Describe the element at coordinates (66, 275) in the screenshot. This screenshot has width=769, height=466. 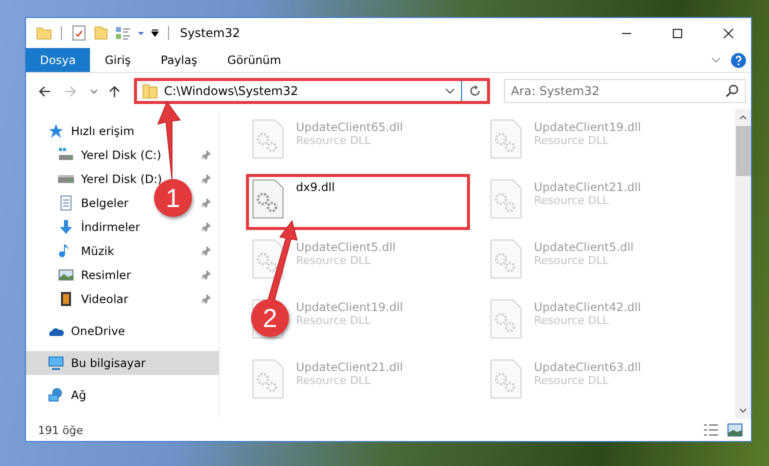
I see `picture-icon` at that location.